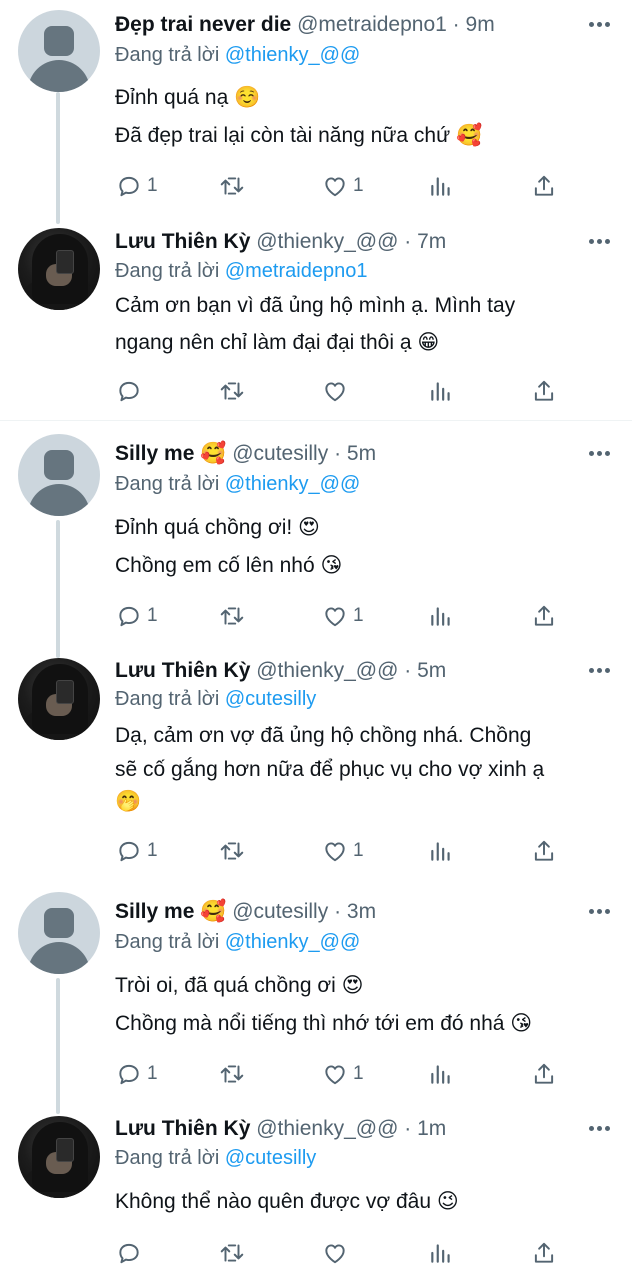 The height and width of the screenshot is (1280, 632). I want to click on default-avatar-body-icon, so click(59, 958).